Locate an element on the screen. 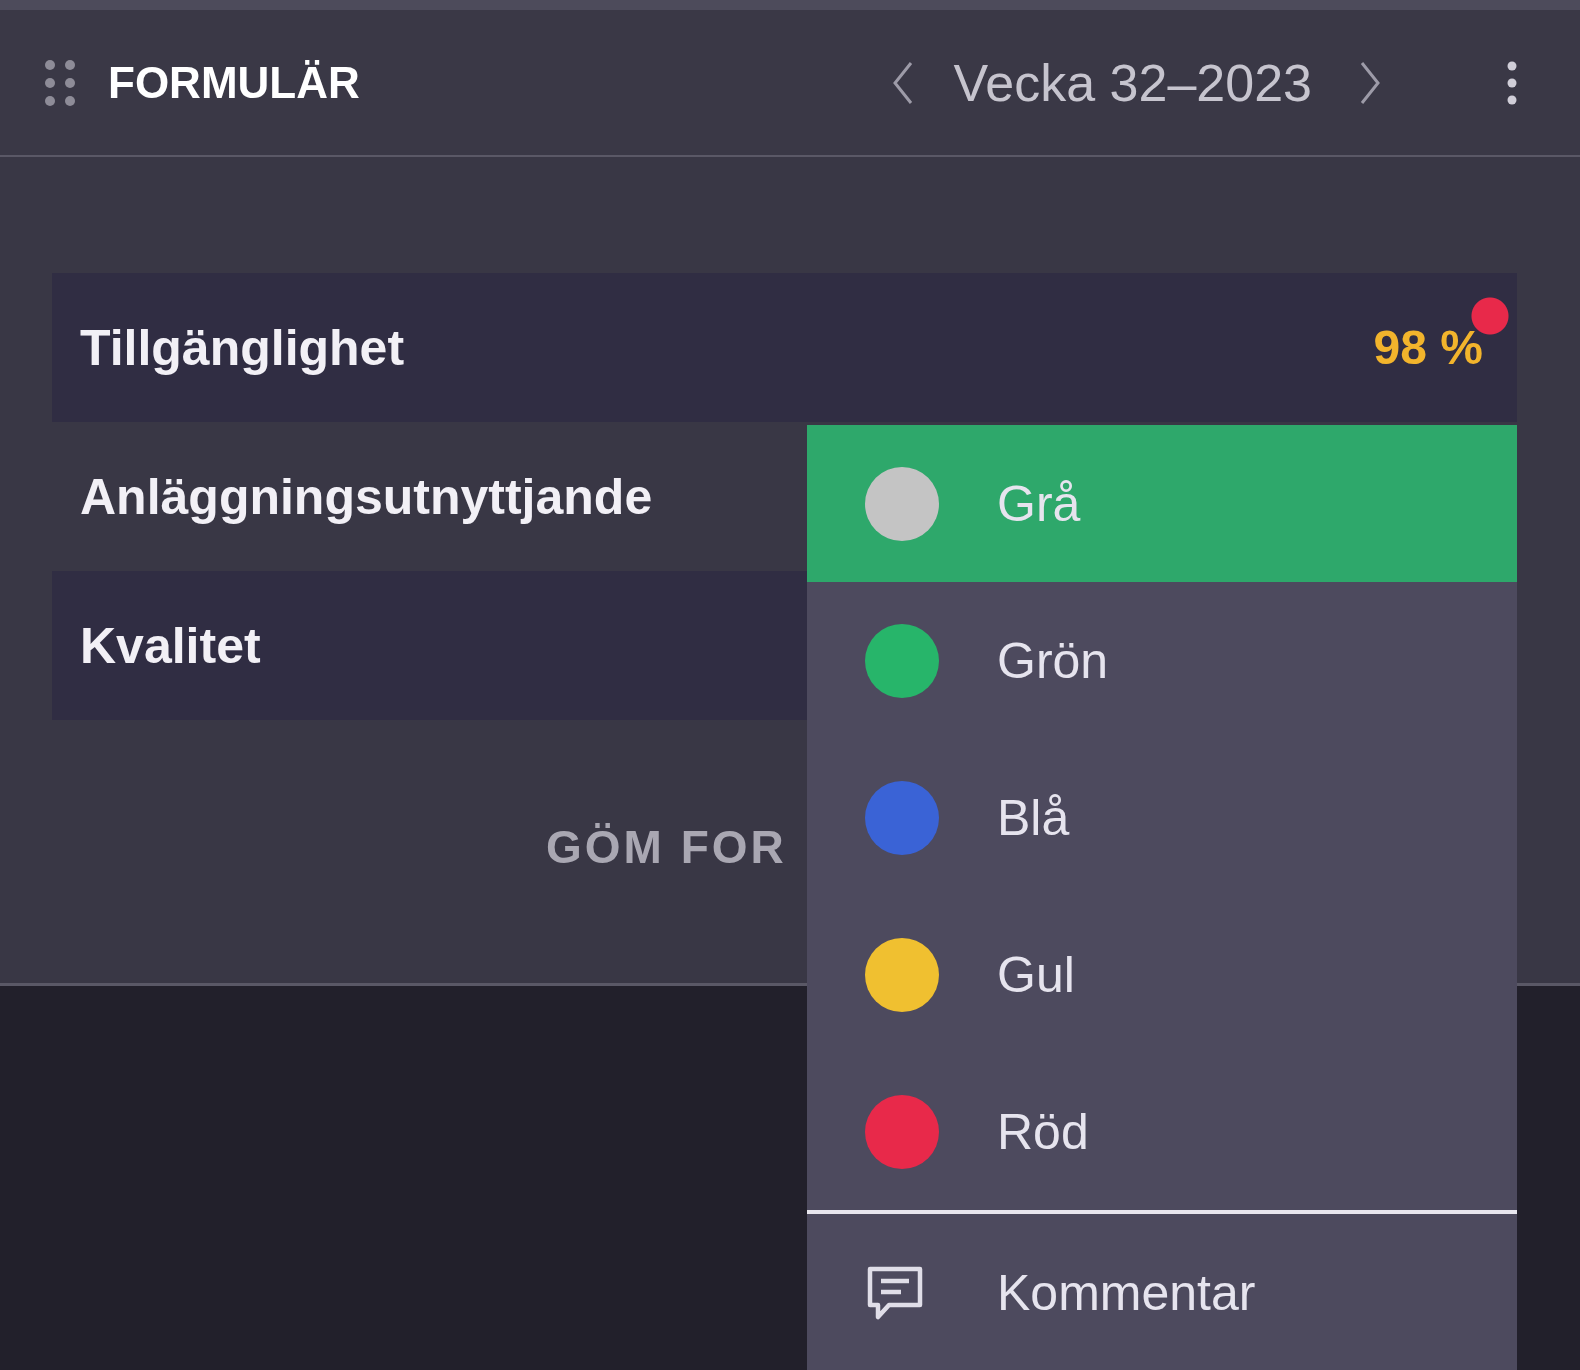  panel-title: FORMULÄR is located at coordinates (234, 82).